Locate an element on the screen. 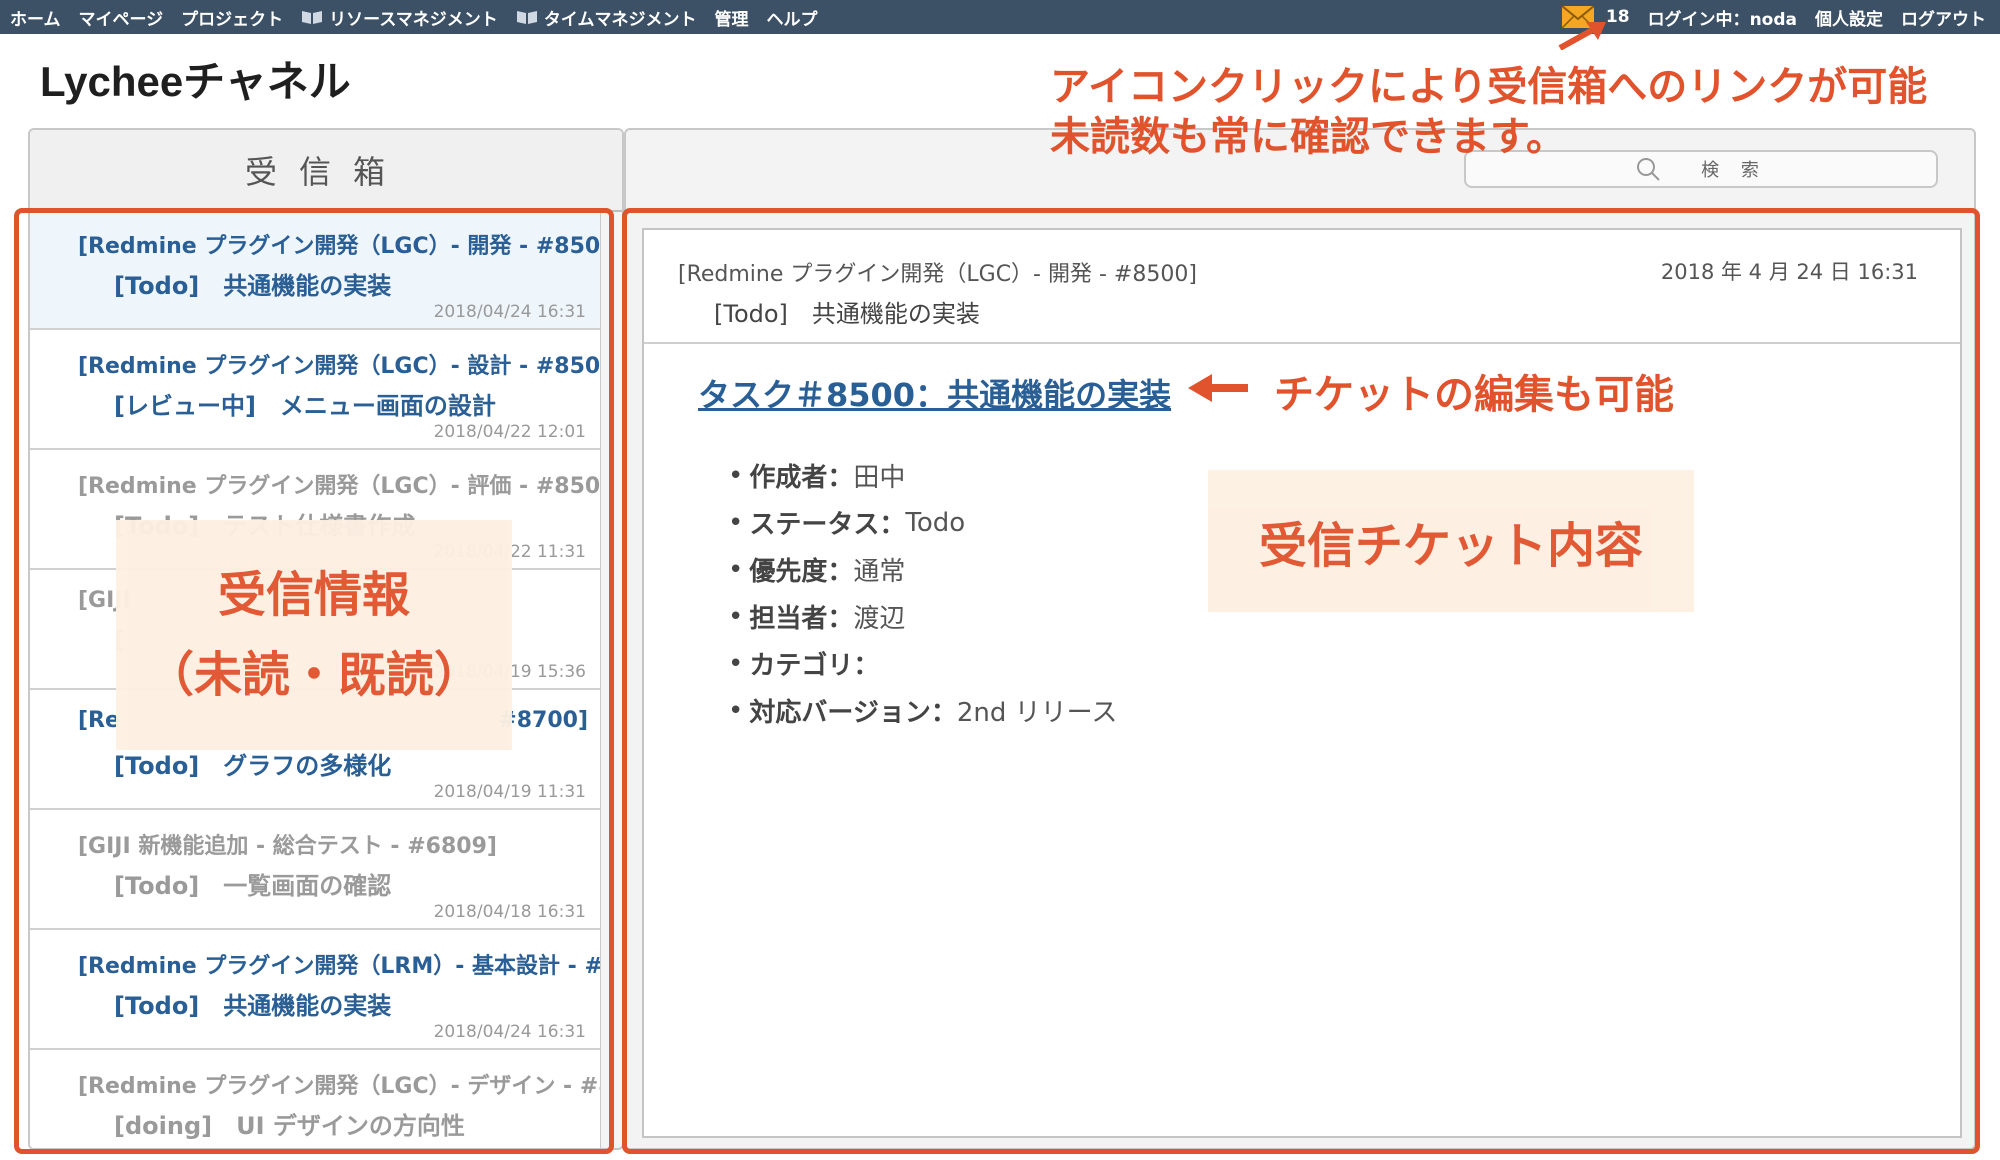 The image size is (2000, 1160). arrow-icon is located at coordinates (1582, 36).